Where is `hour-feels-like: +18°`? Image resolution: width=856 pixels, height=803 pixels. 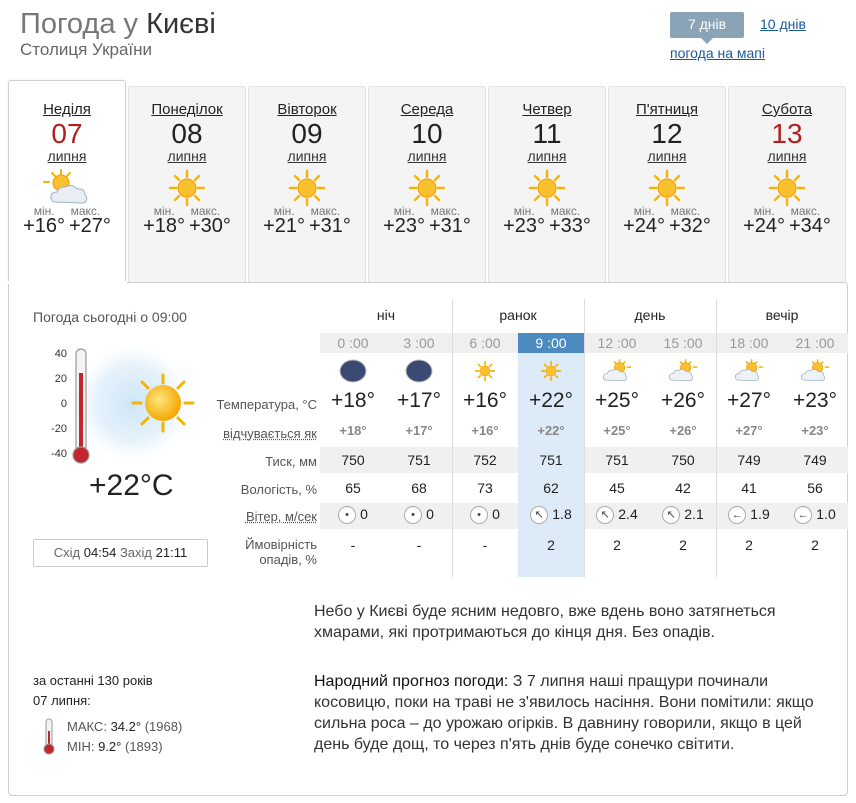 hour-feels-like: +18° is located at coordinates (353, 430).